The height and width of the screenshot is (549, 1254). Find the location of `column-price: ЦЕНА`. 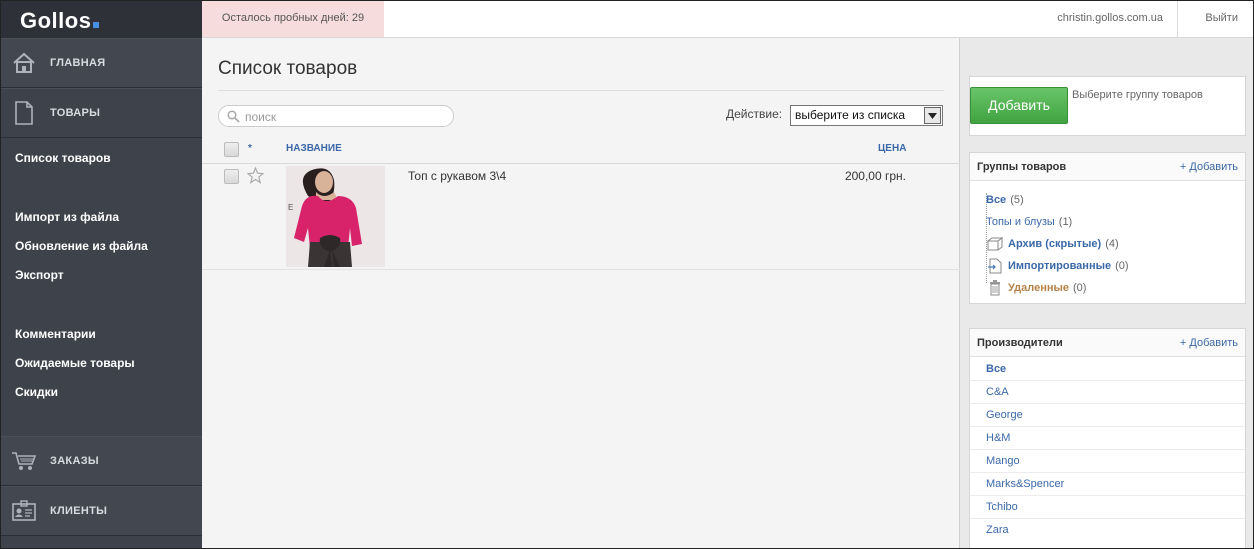

column-price: ЦЕНА is located at coordinates (892, 148).